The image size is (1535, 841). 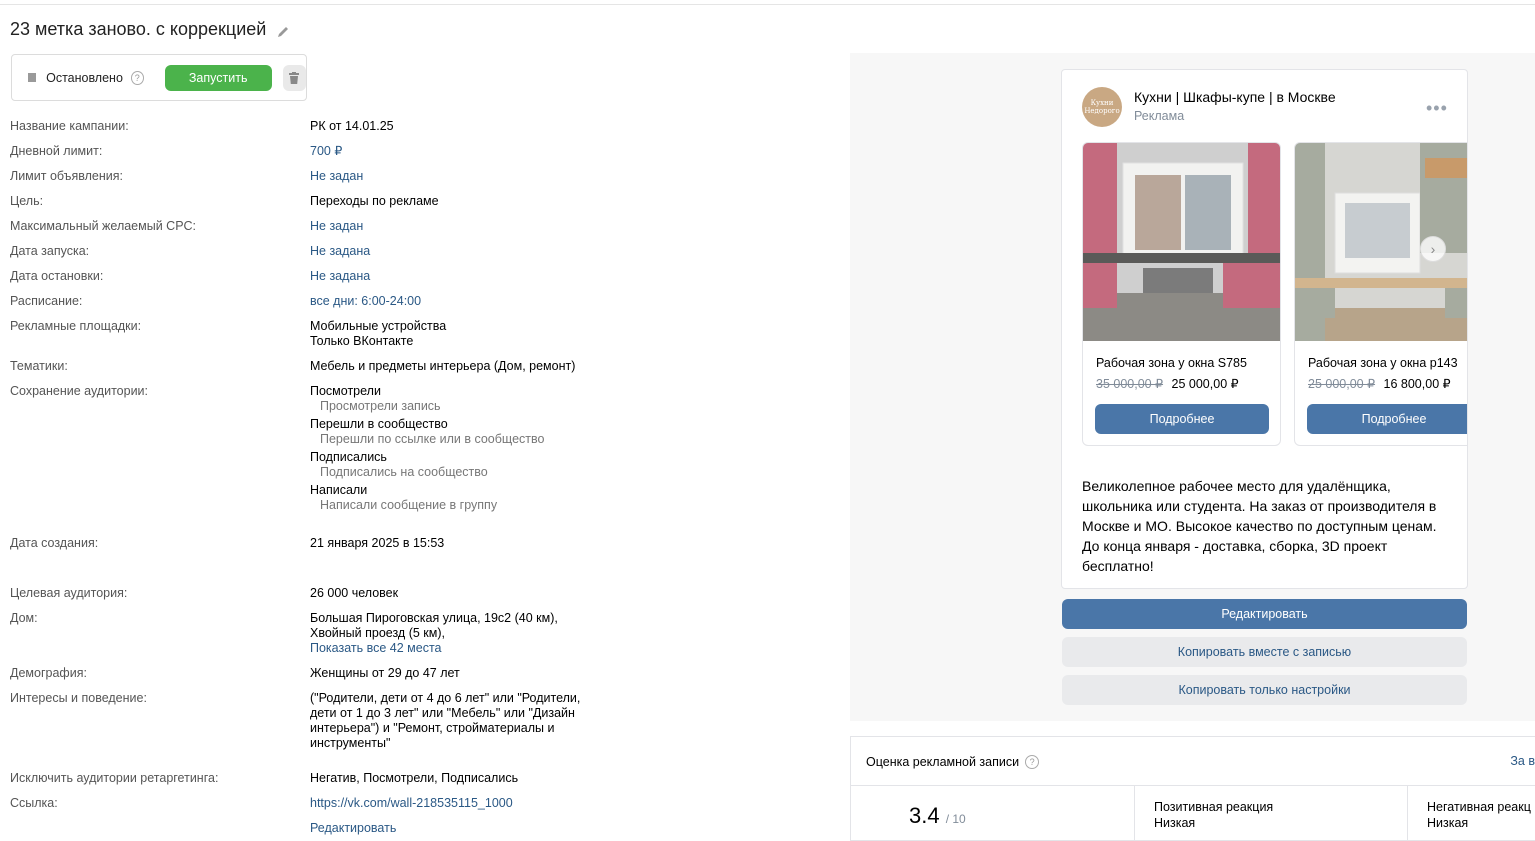 I want to click on copy-with-post-button: Копировать вместе с записью, so click(x=1264, y=652).